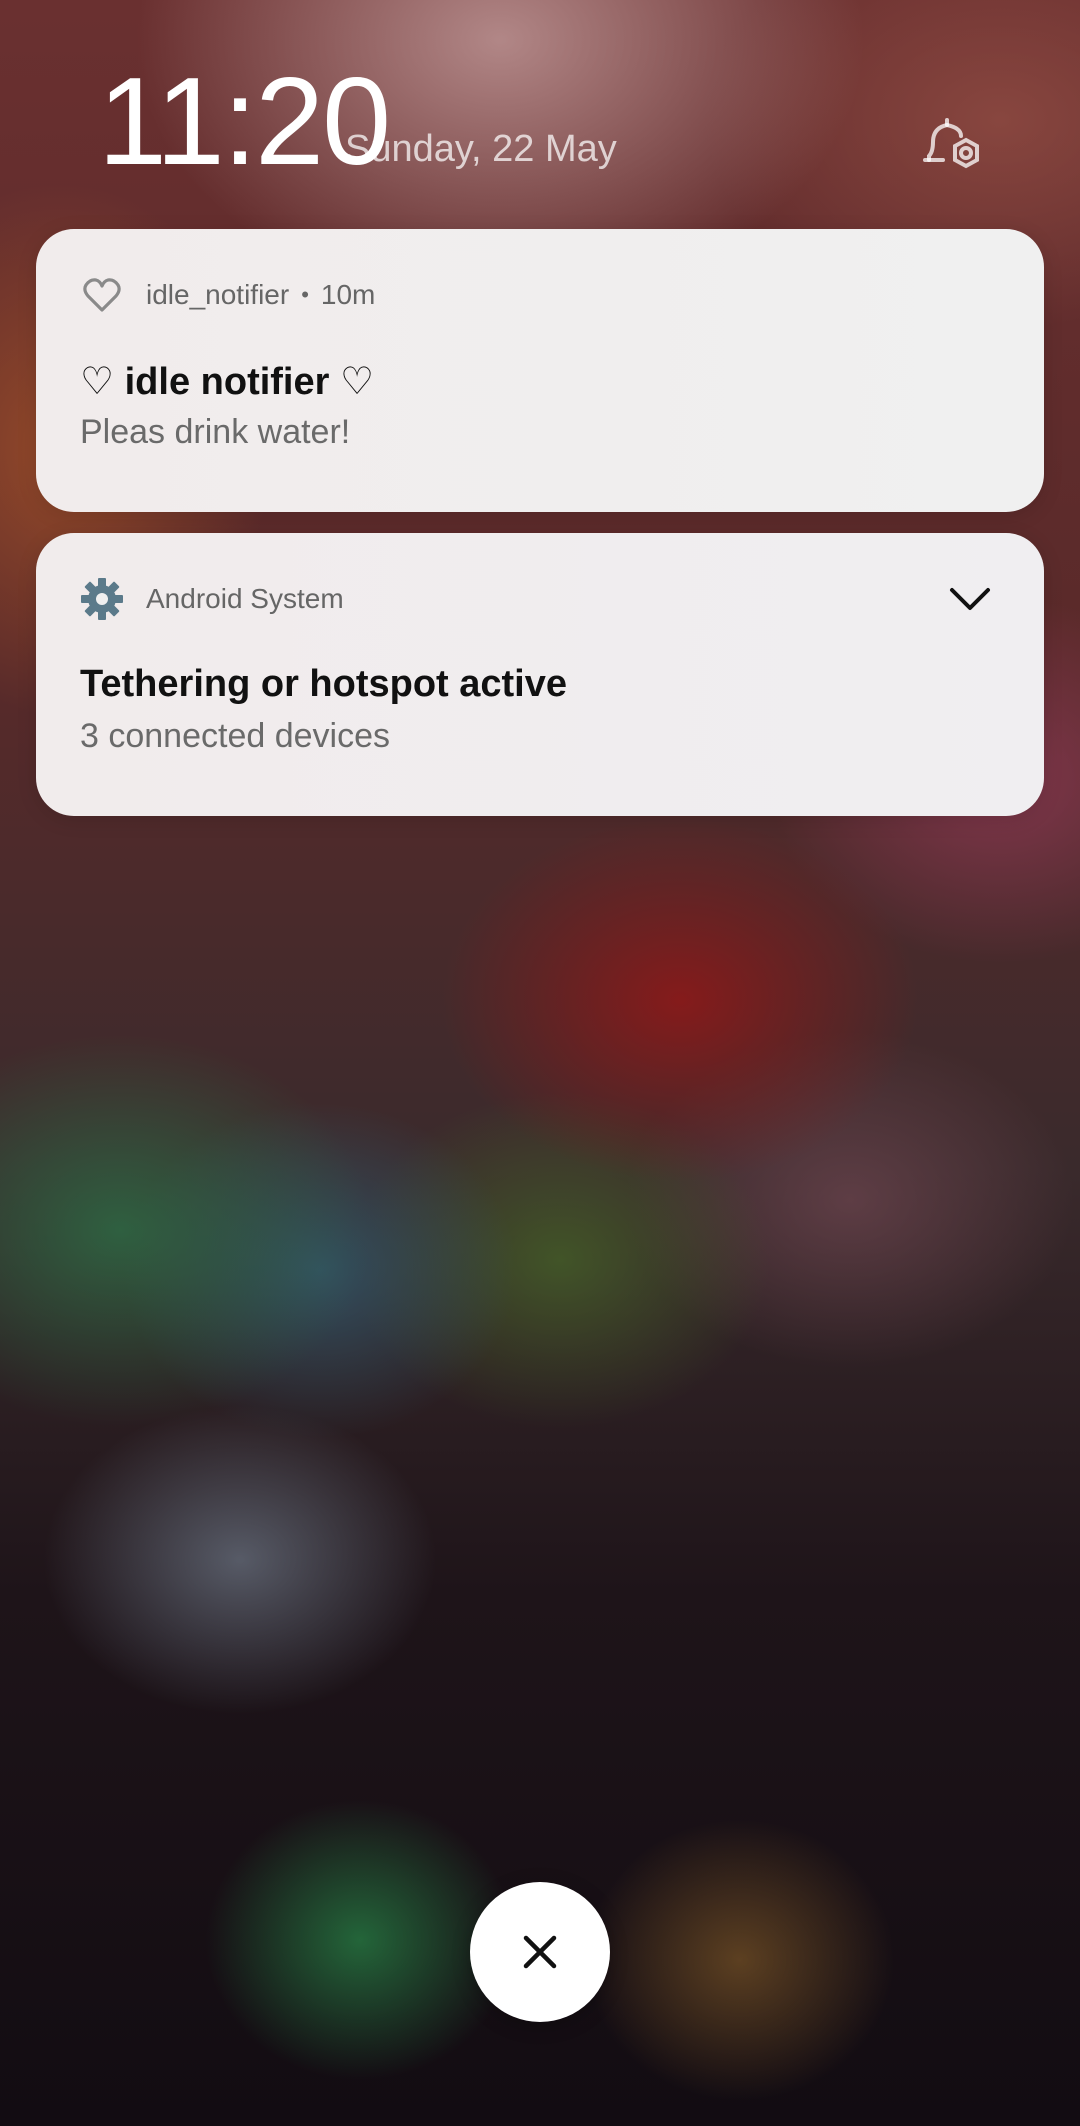 This screenshot has height=2126, width=1080. I want to click on notification-title: ♡ idle notifier ♡, so click(227, 382).